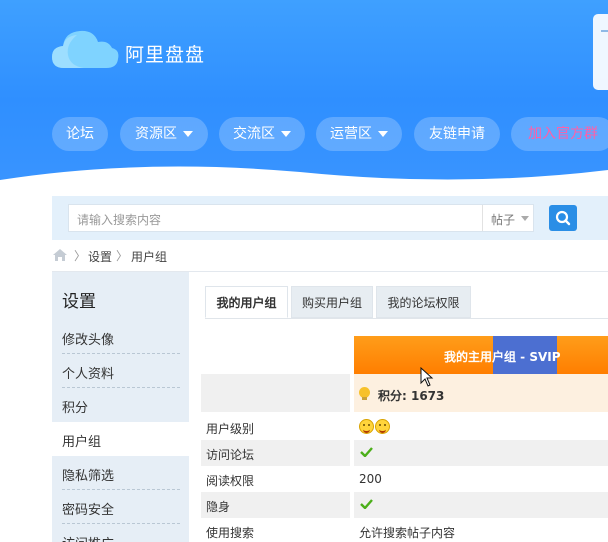 This screenshot has width=608, height=542. I want to click on search-type-select: 帖子, so click(508, 218).